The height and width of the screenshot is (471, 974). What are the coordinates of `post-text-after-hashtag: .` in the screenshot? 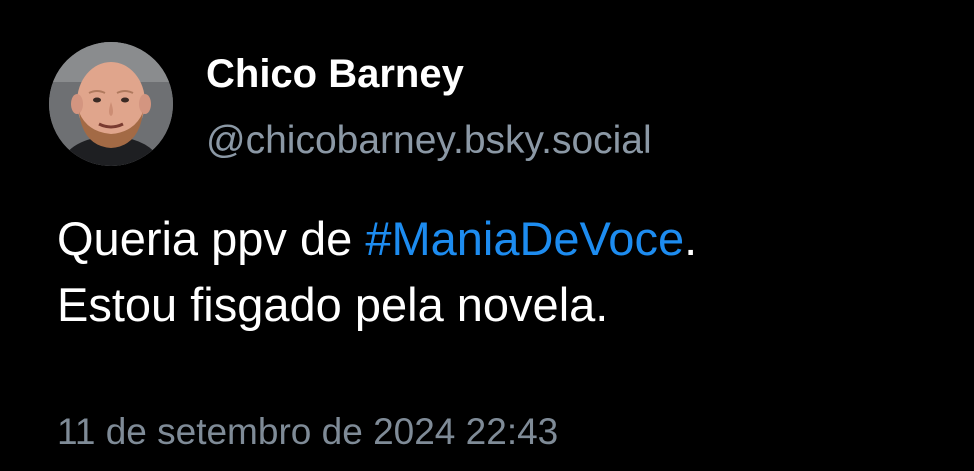 It's located at (691, 238).